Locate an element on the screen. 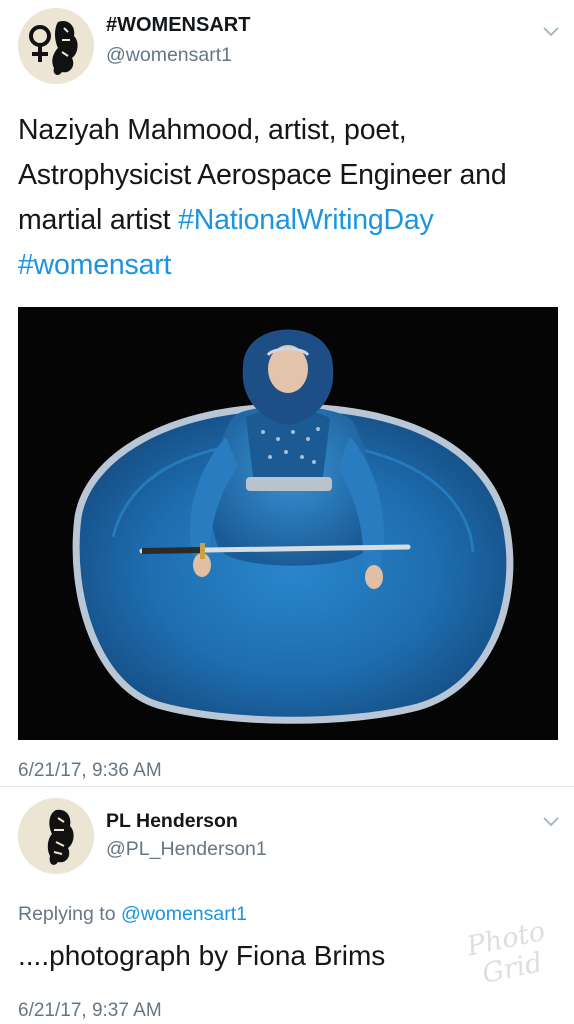 This screenshot has height=1024, width=574. feather-logo-icon is located at coordinates (56, 836).